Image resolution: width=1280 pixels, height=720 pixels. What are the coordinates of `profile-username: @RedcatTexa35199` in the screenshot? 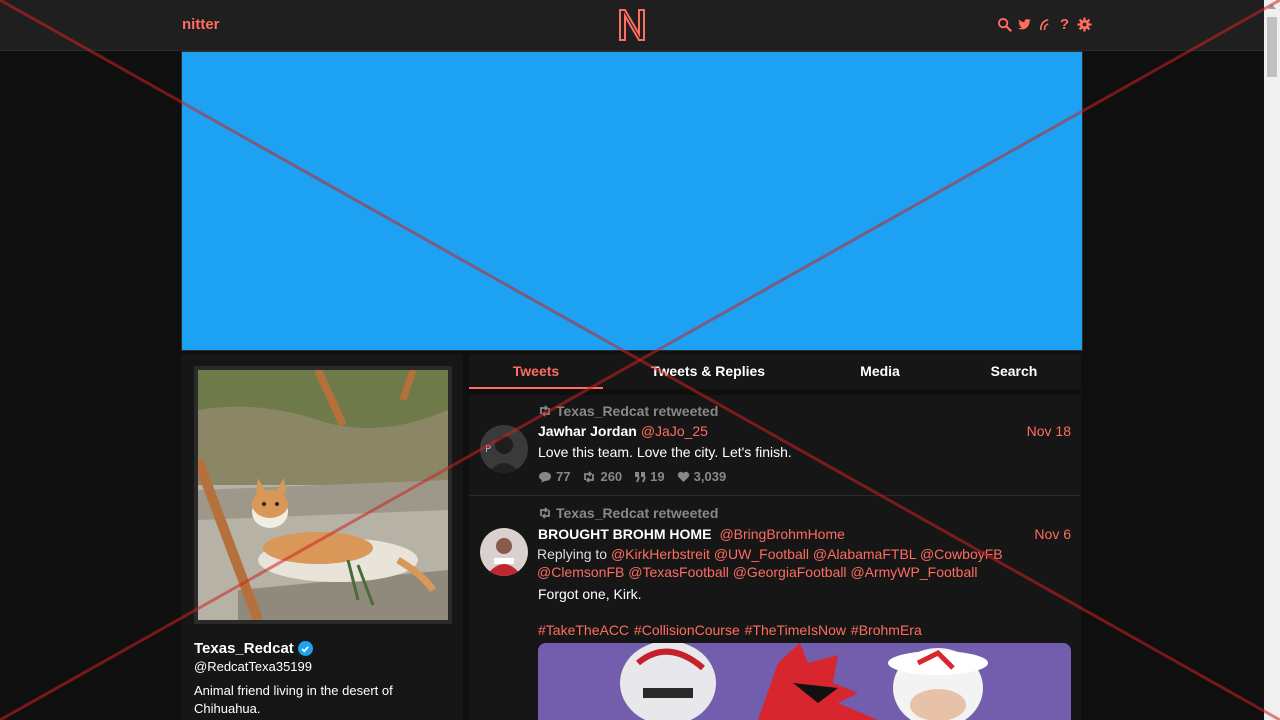 It's located at (253, 666).